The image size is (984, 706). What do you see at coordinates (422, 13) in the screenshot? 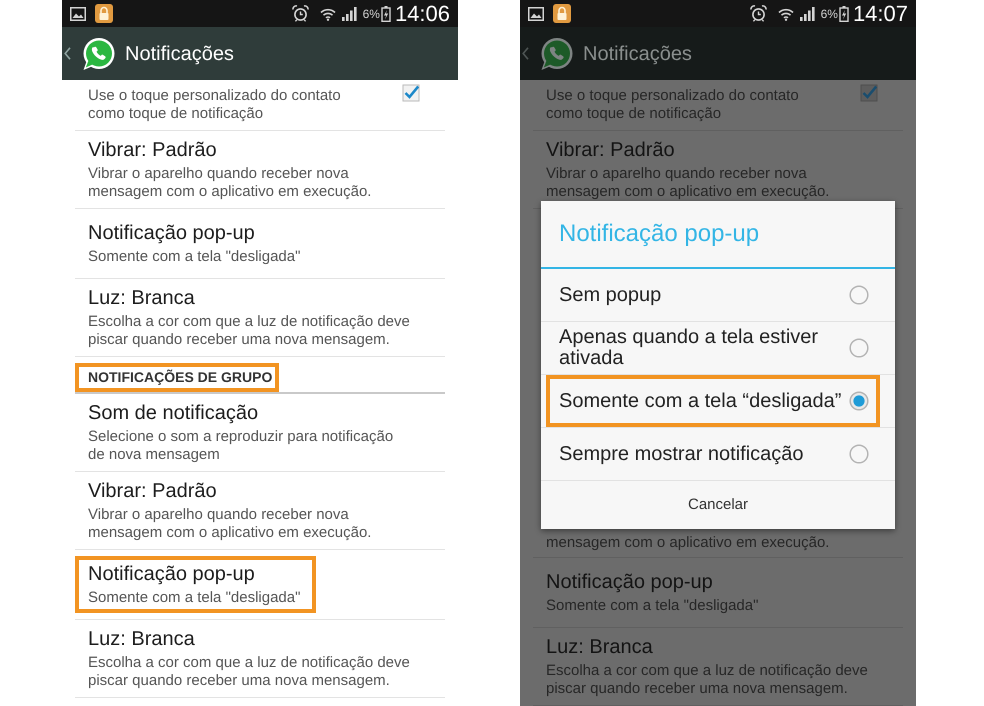
I see `clock-time: 14:06` at bounding box center [422, 13].